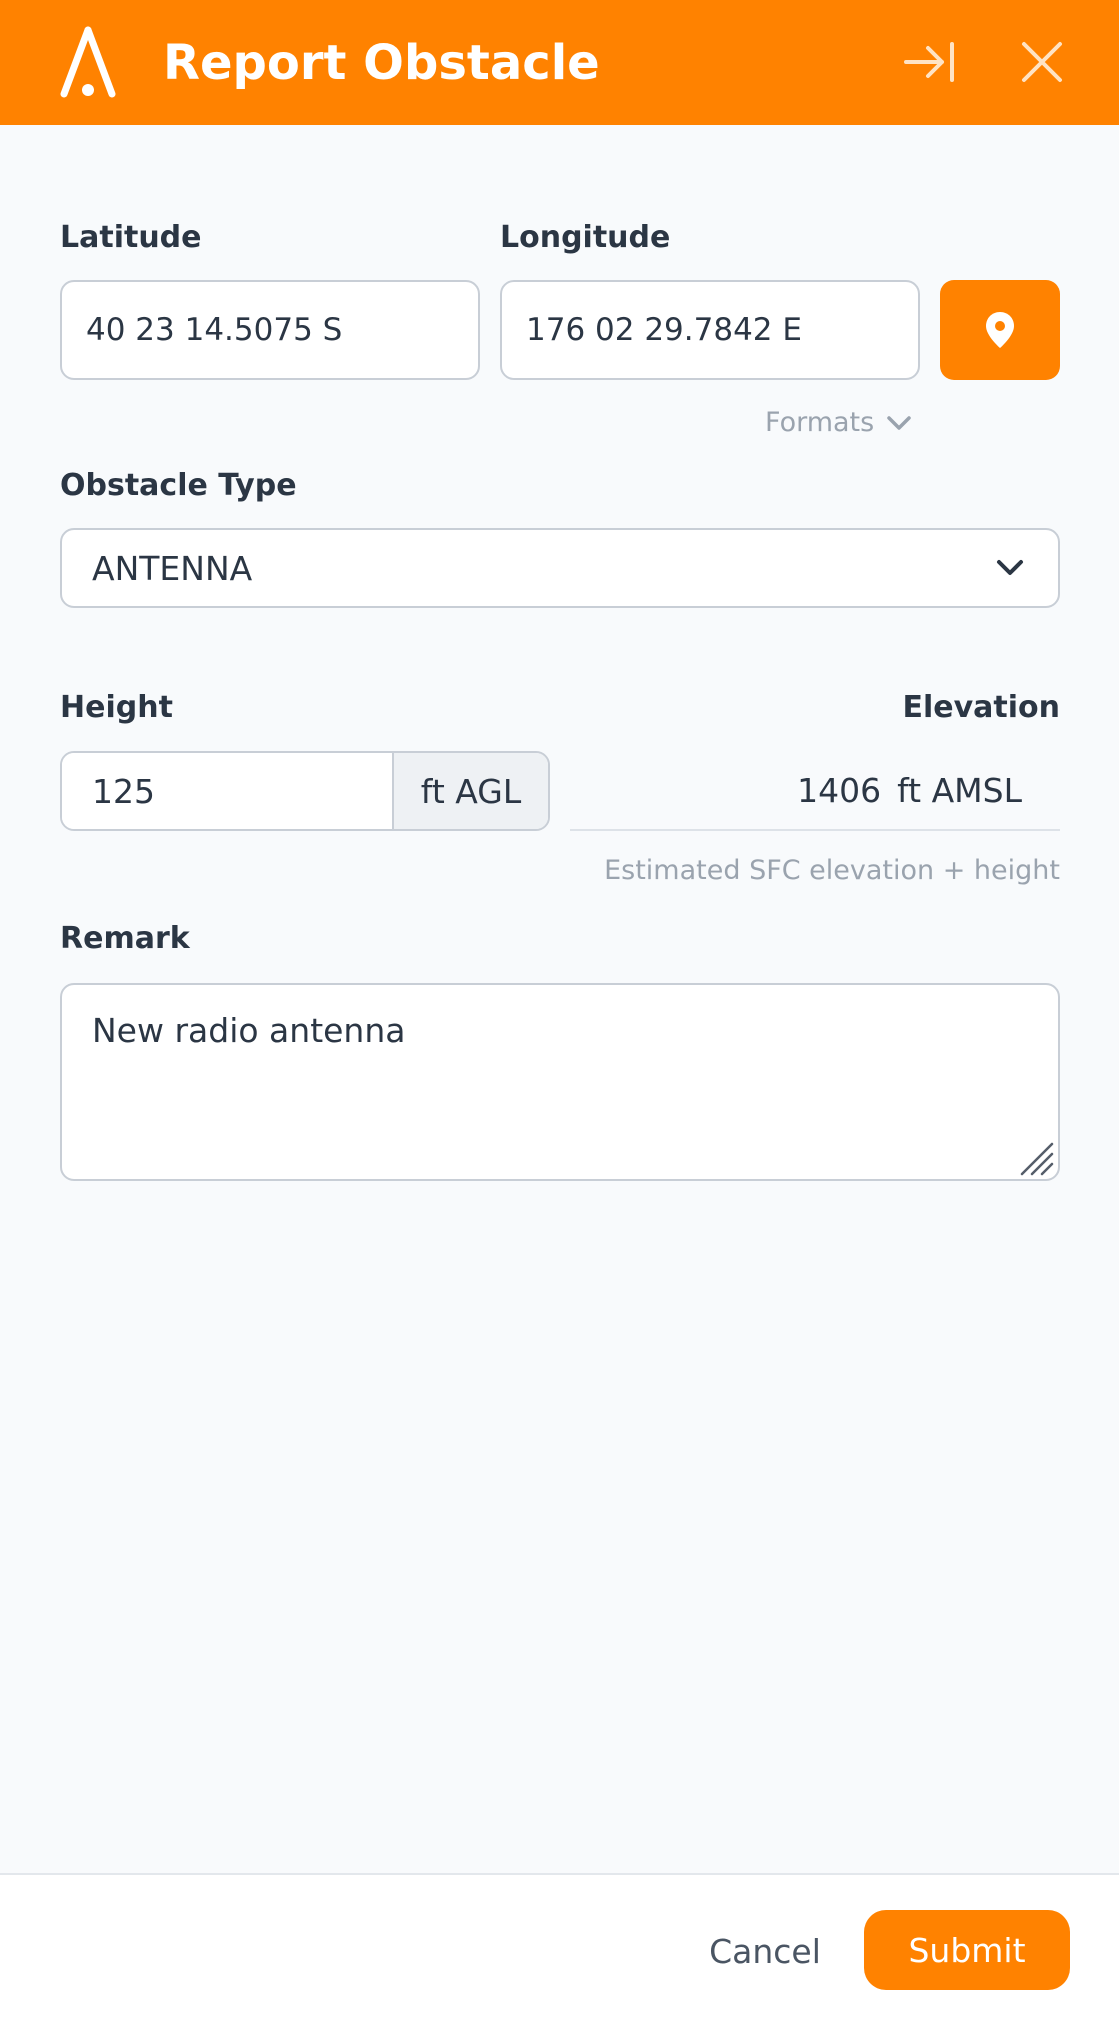 The height and width of the screenshot is (2018, 1119). Describe the element at coordinates (125, 938) in the screenshot. I see `remark-label: Remark` at that location.